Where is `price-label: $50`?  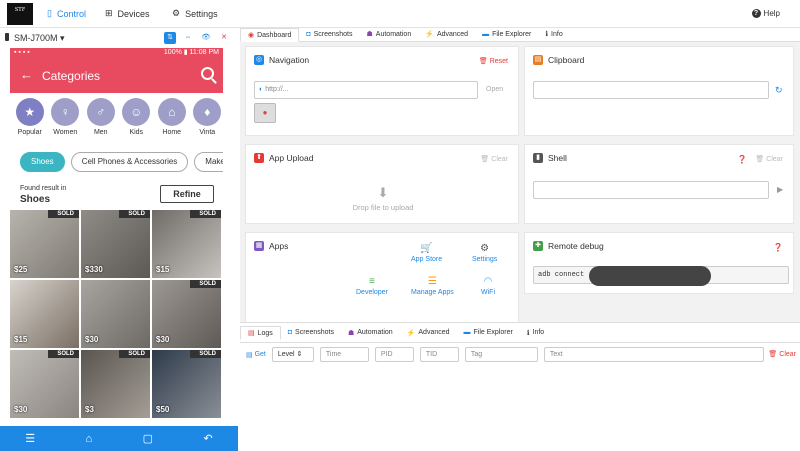
price-label: $50 is located at coordinates (163, 409).